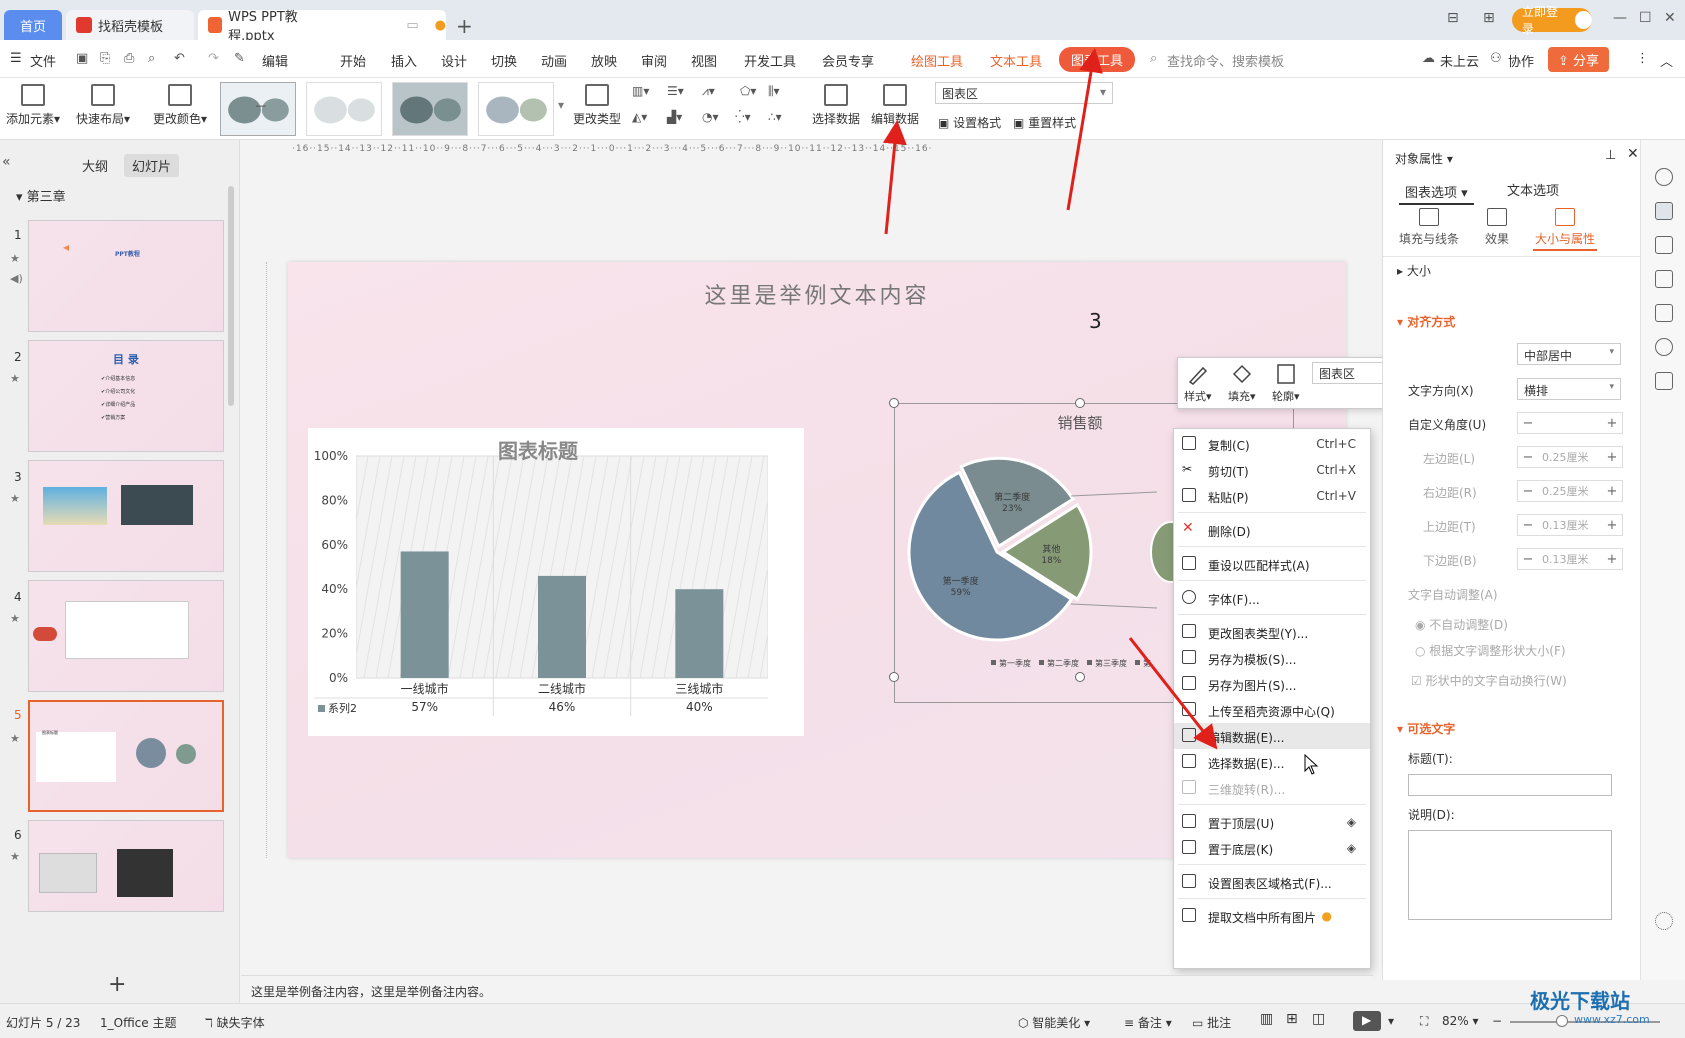  Describe the element at coordinates (213, 58) in the screenshot. I see `redo-icon: ↷` at that location.